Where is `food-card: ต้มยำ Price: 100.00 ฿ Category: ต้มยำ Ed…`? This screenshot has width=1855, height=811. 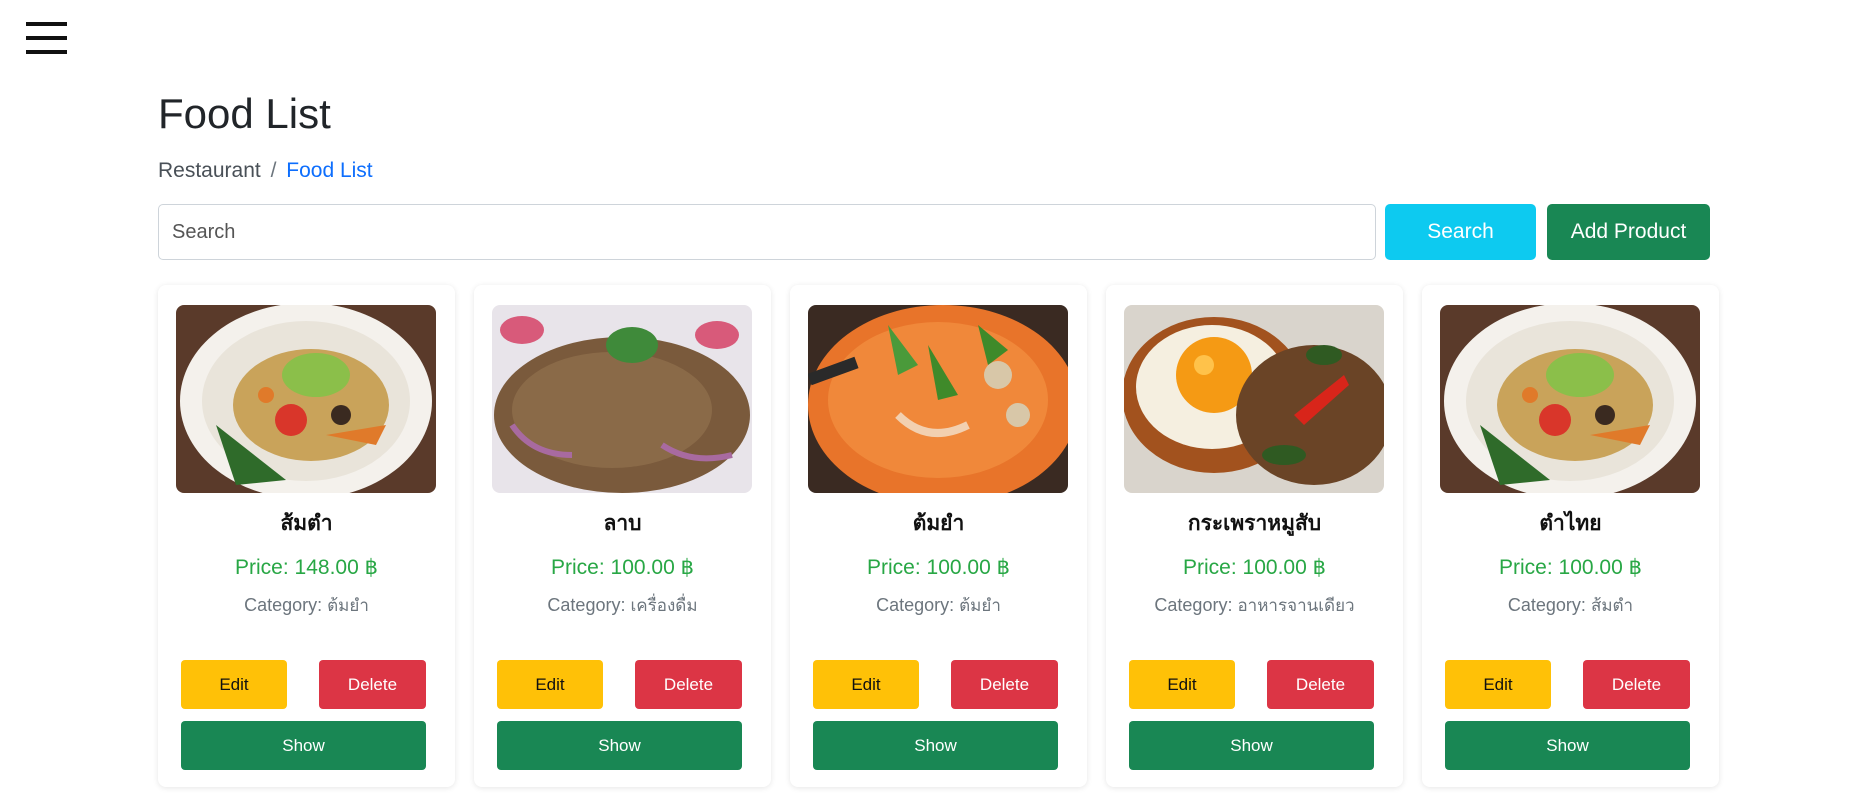 food-card: ต้มยำ Price: 100.00 ฿ Category: ต้มยำ Ed… is located at coordinates (938, 536).